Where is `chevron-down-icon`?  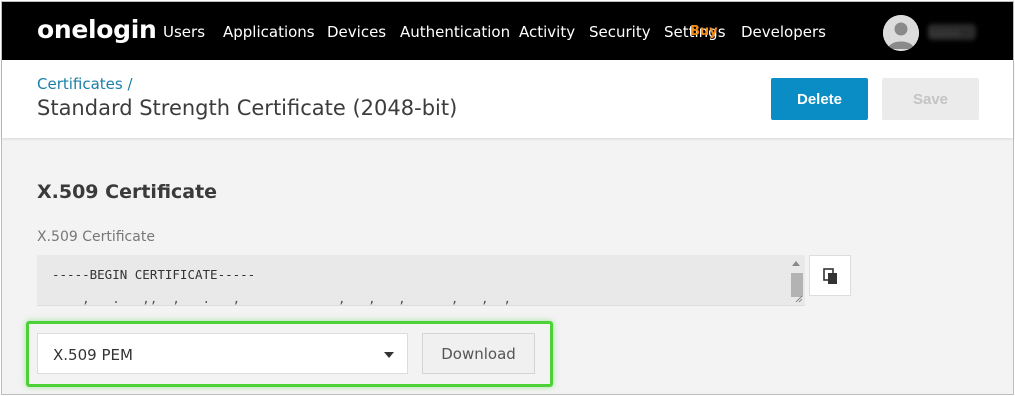
chevron-down-icon is located at coordinates (389, 355).